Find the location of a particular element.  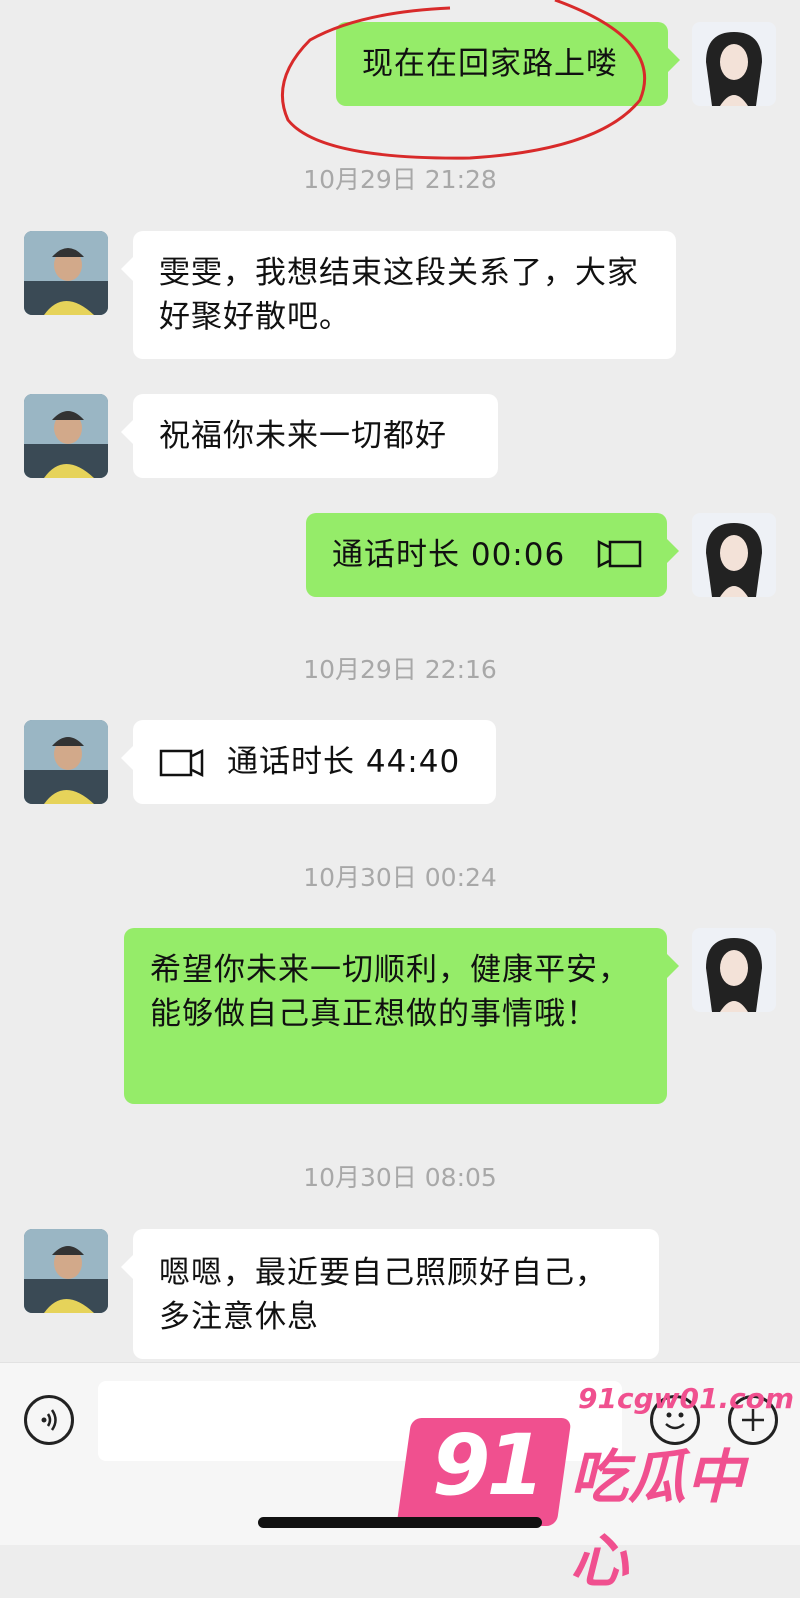

voice-input-button is located at coordinates (49, 1420).